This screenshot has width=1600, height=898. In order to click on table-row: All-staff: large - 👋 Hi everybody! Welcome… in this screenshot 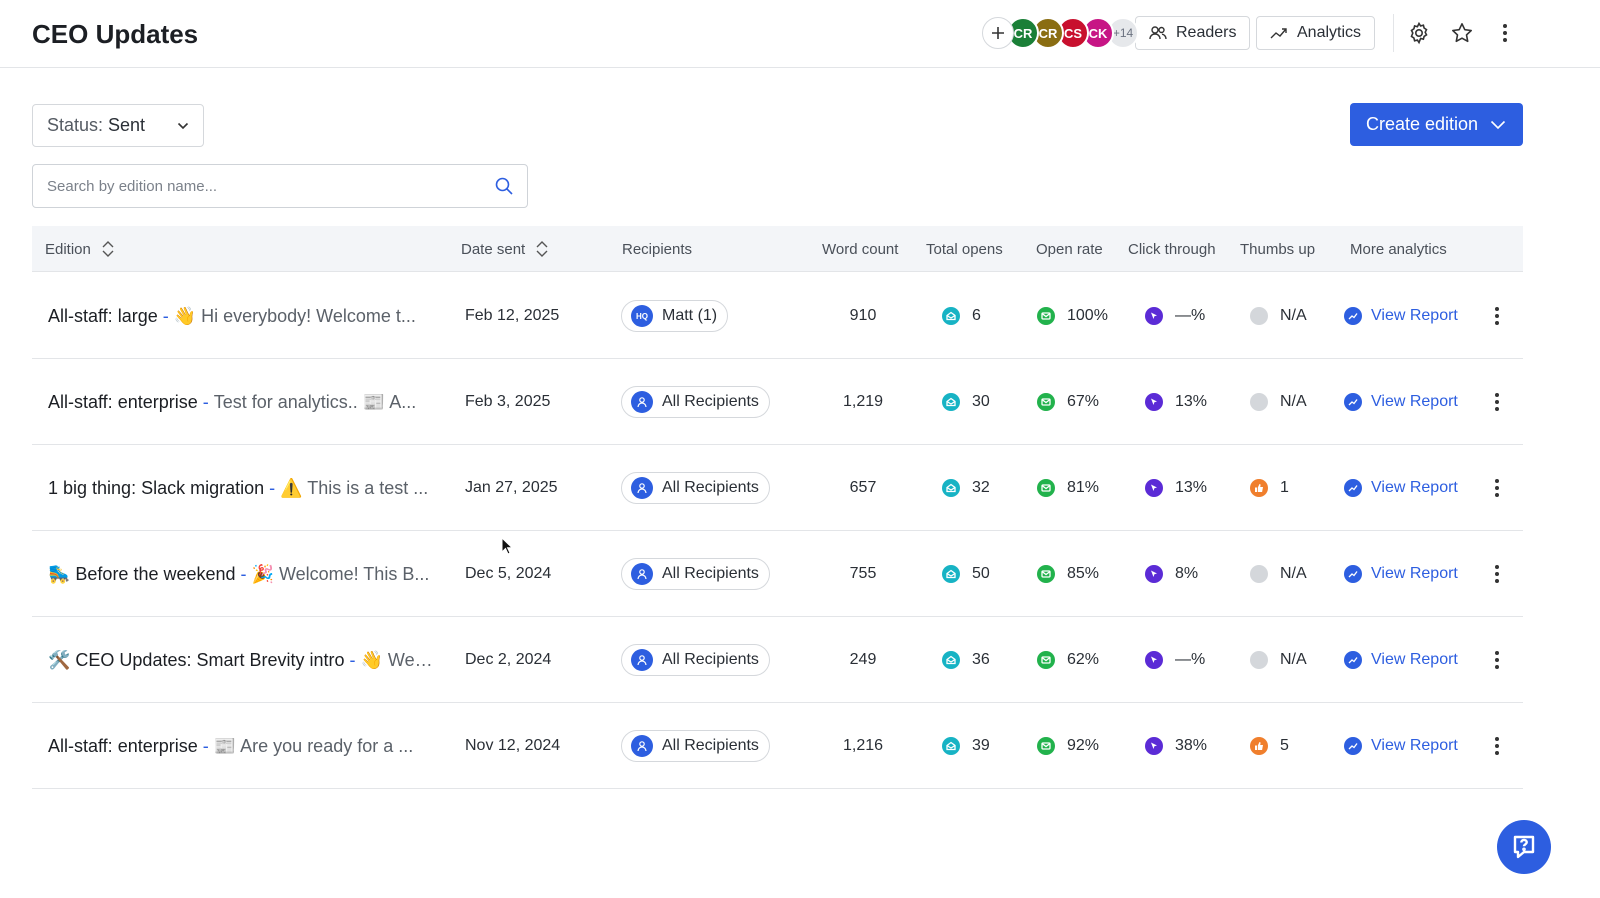, I will do `click(777, 316)`.